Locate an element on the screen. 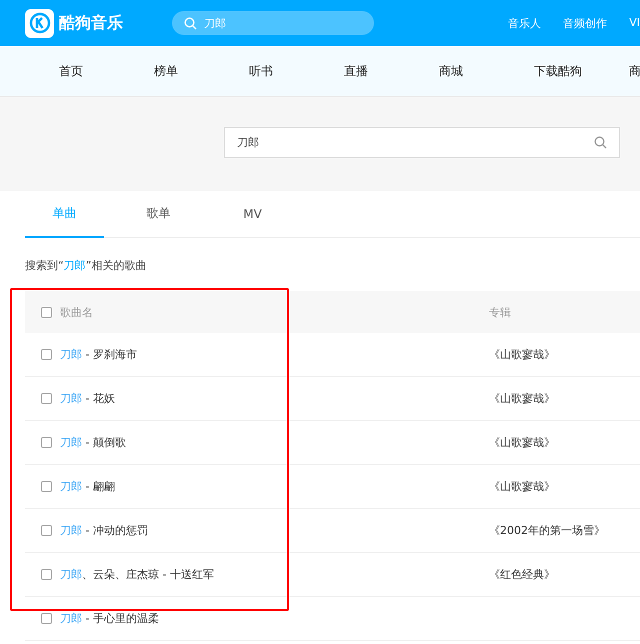  song-title: 刀郎 - 冲动的惩罚 is located at coordinates (104, 530).